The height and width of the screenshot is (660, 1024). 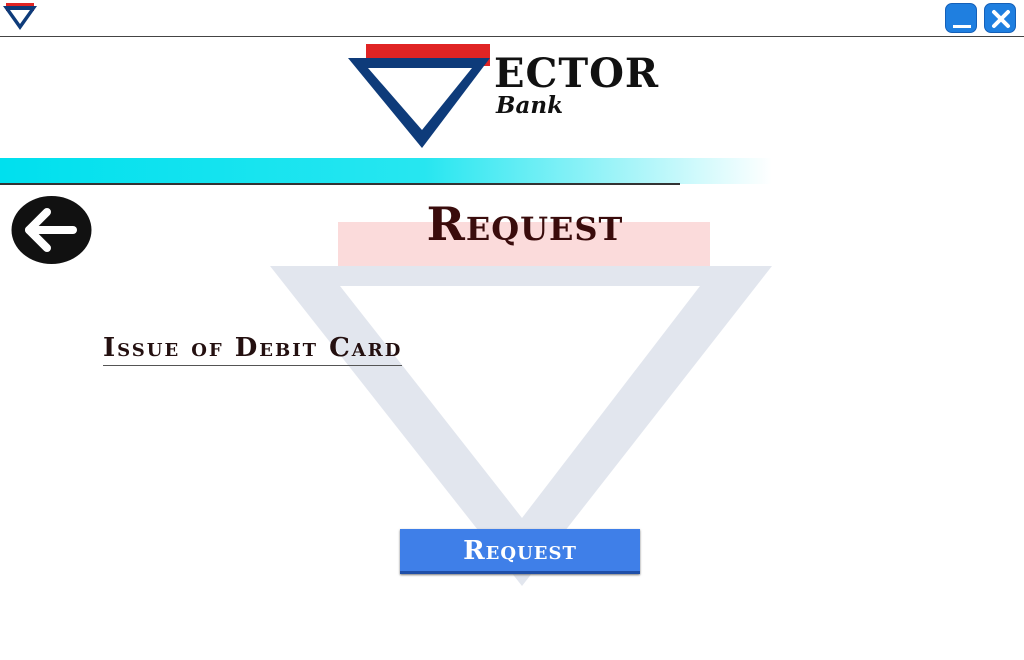 What do you see at coordinates (20, 16) in the screenshot?
I see `vector-logo-icon` at bounding box center [20, 16].